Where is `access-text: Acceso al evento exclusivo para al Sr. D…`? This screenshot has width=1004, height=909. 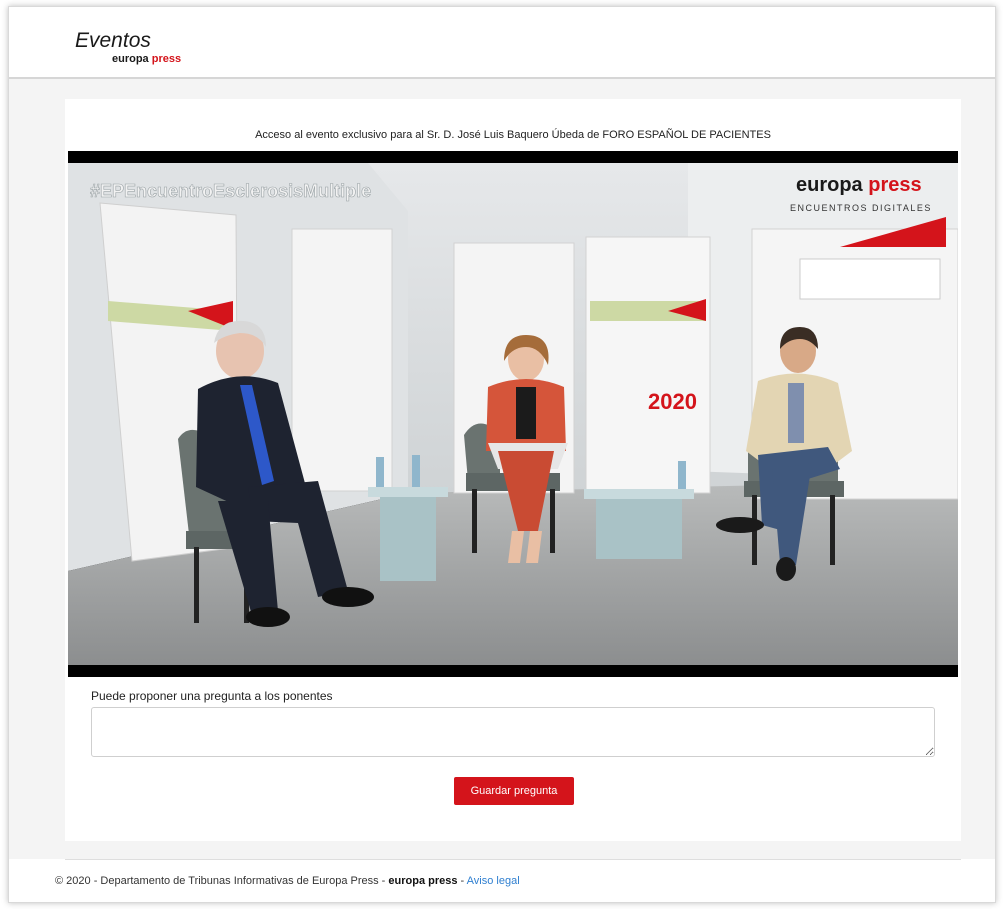 access-text: Acceso al evento exclusivo para al Sr. D… is located at coordinates (513, 135).